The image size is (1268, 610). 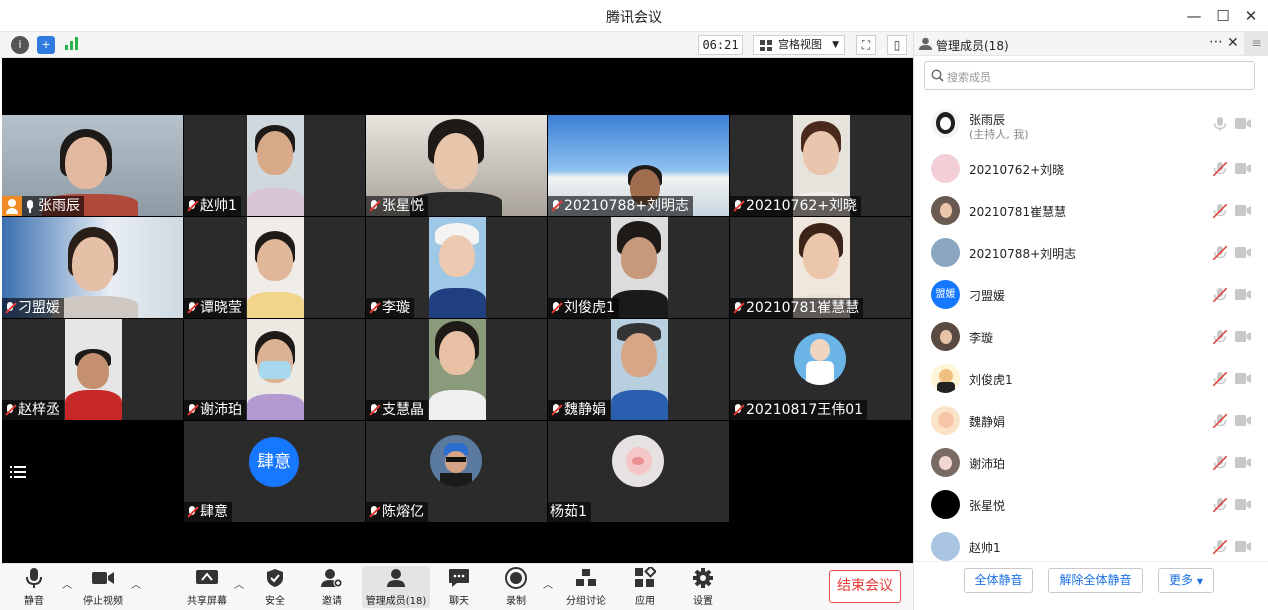 I want to click on maximize-icon: ☐, so click(x=1223, y=16).